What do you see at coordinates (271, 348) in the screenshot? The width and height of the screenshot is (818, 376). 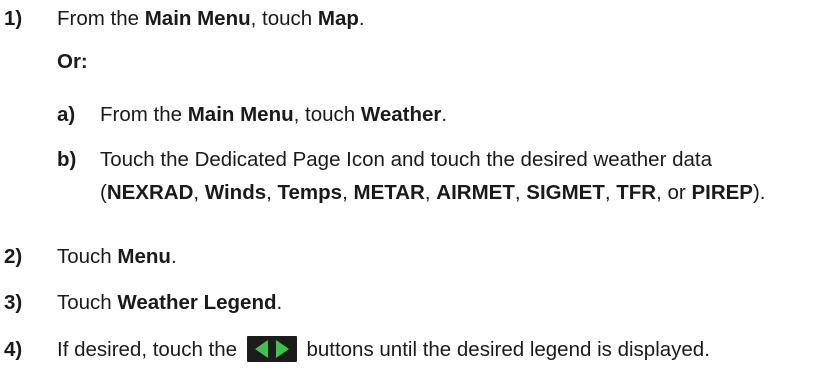 I see `left-right-arrow-buttons-icon` at bounding box center [271, 348].